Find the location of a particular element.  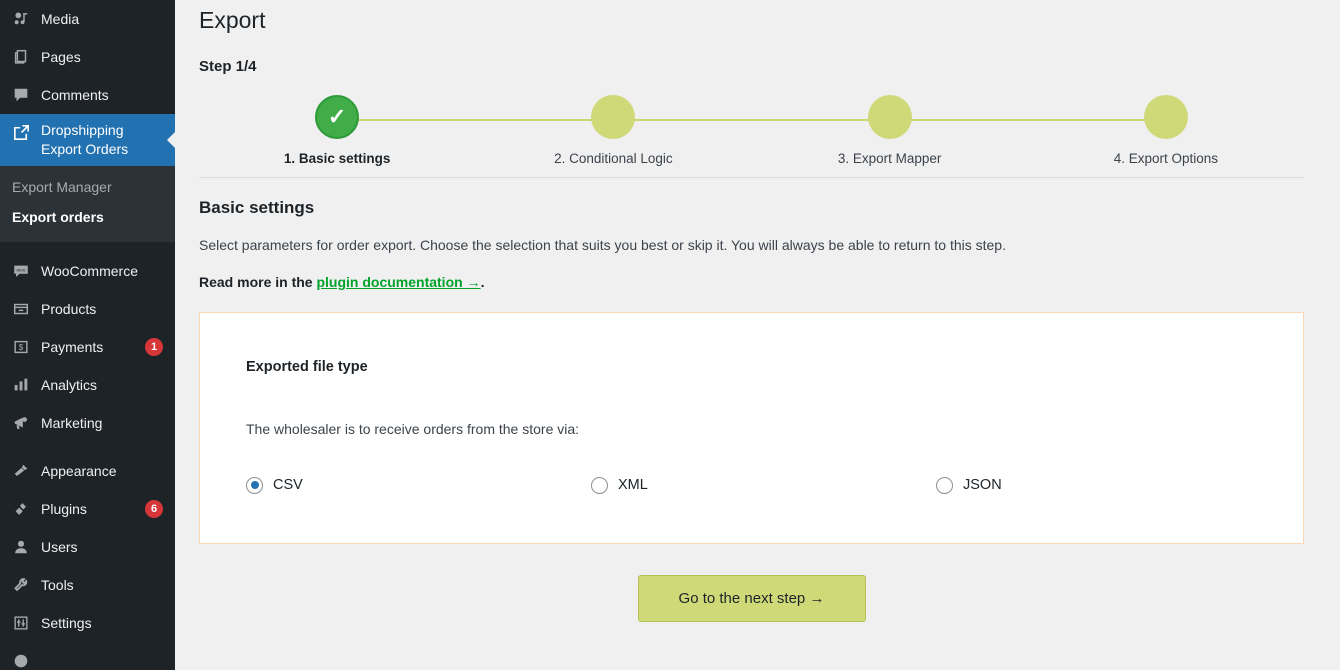

next-button-container: Go to the next step → is located at coordinates (751, 598).